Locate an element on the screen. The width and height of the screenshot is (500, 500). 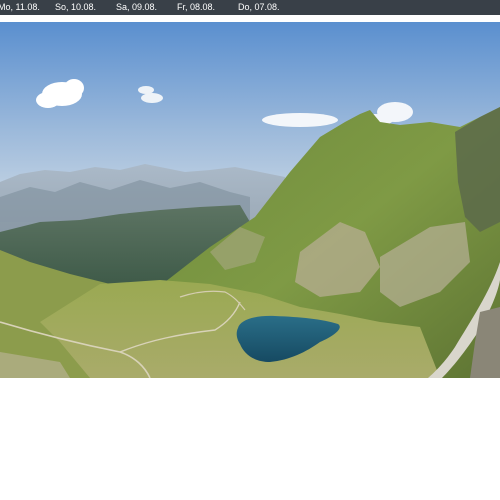
spacer is located at coordinates (250, 18).